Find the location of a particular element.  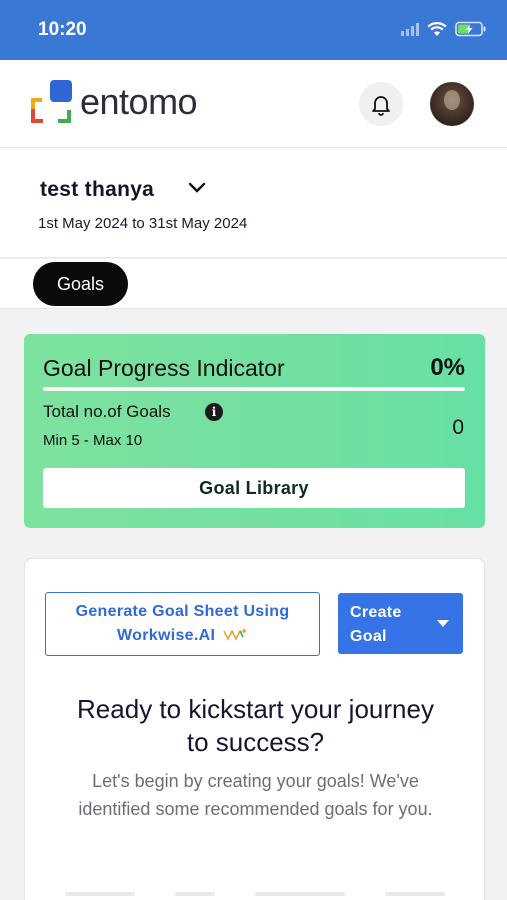

total-goals-count: 0 is located at coordinates (458, 427).